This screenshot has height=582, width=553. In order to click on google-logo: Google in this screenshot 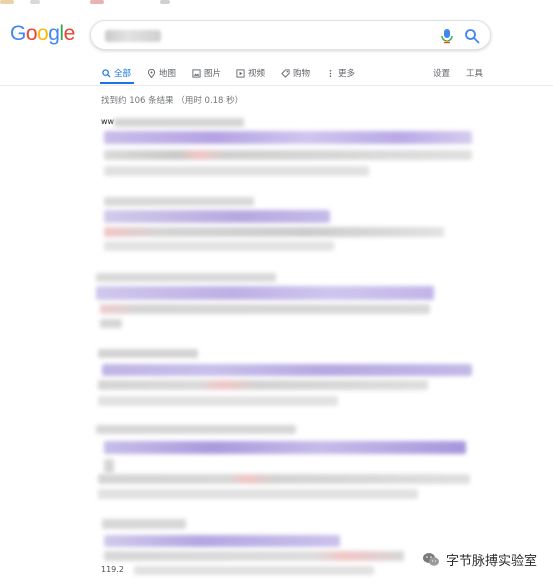, I will do `click(42, 36)`.